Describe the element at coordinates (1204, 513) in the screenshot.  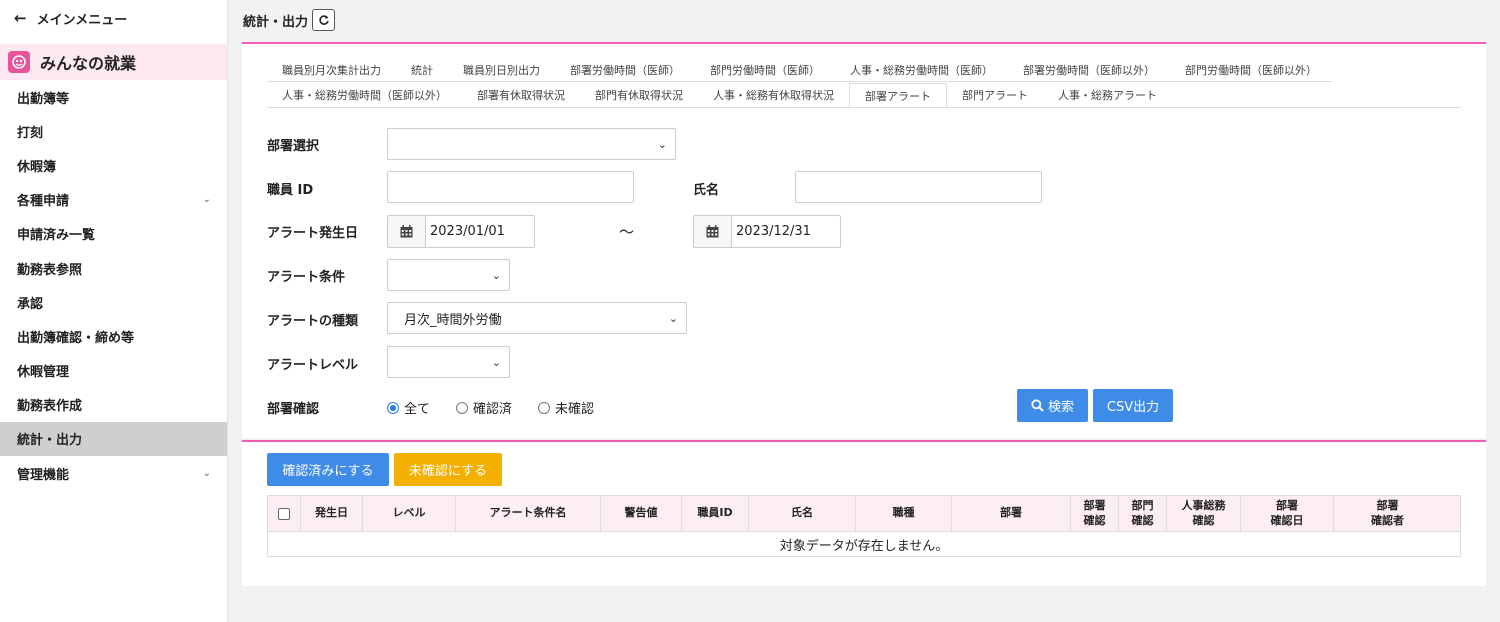
I see `column-header: 人事総務 確認` at that location.